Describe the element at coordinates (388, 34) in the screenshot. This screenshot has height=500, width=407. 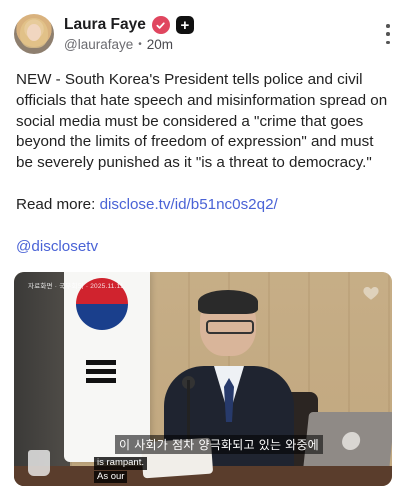
I see `more-options-button` at that location.